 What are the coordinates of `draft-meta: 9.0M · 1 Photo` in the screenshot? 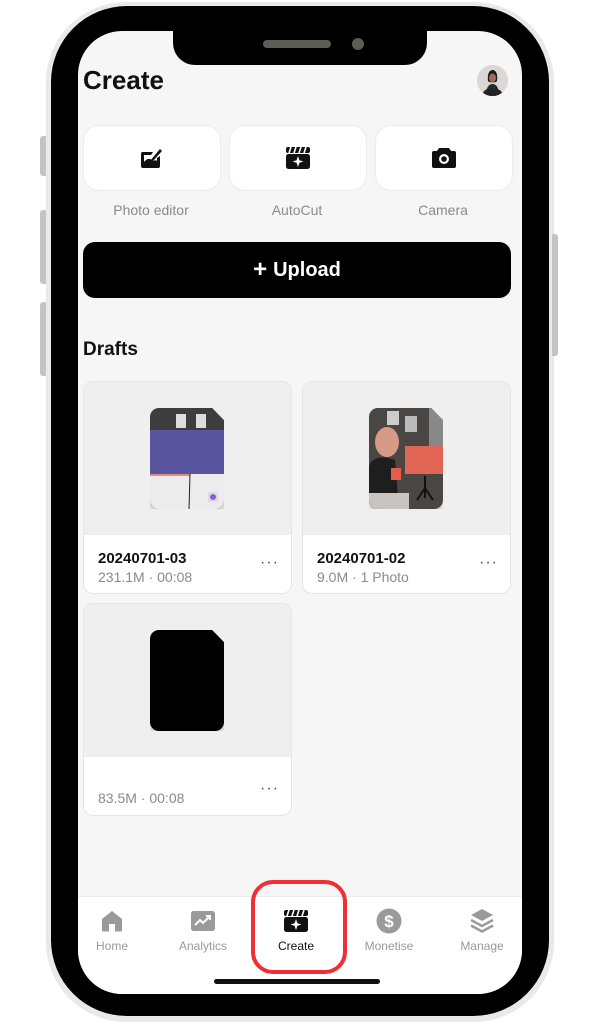 It's located at (363, 577).